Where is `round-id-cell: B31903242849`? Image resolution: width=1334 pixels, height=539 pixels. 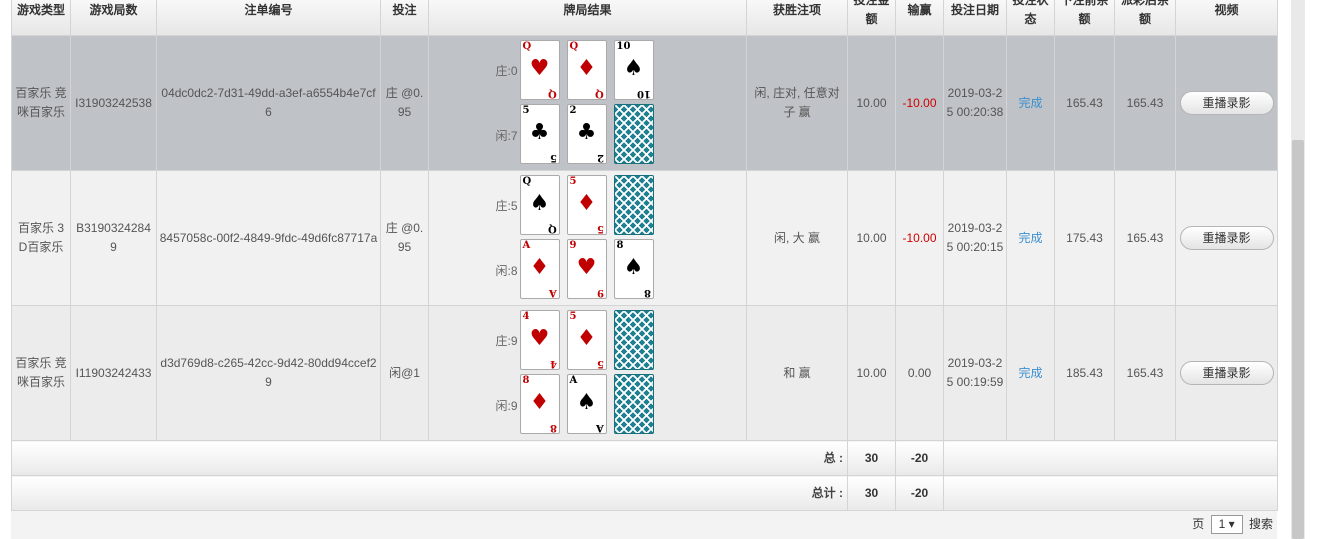
round-id-cell: B31903242849 is located at coordinates (113, 238).